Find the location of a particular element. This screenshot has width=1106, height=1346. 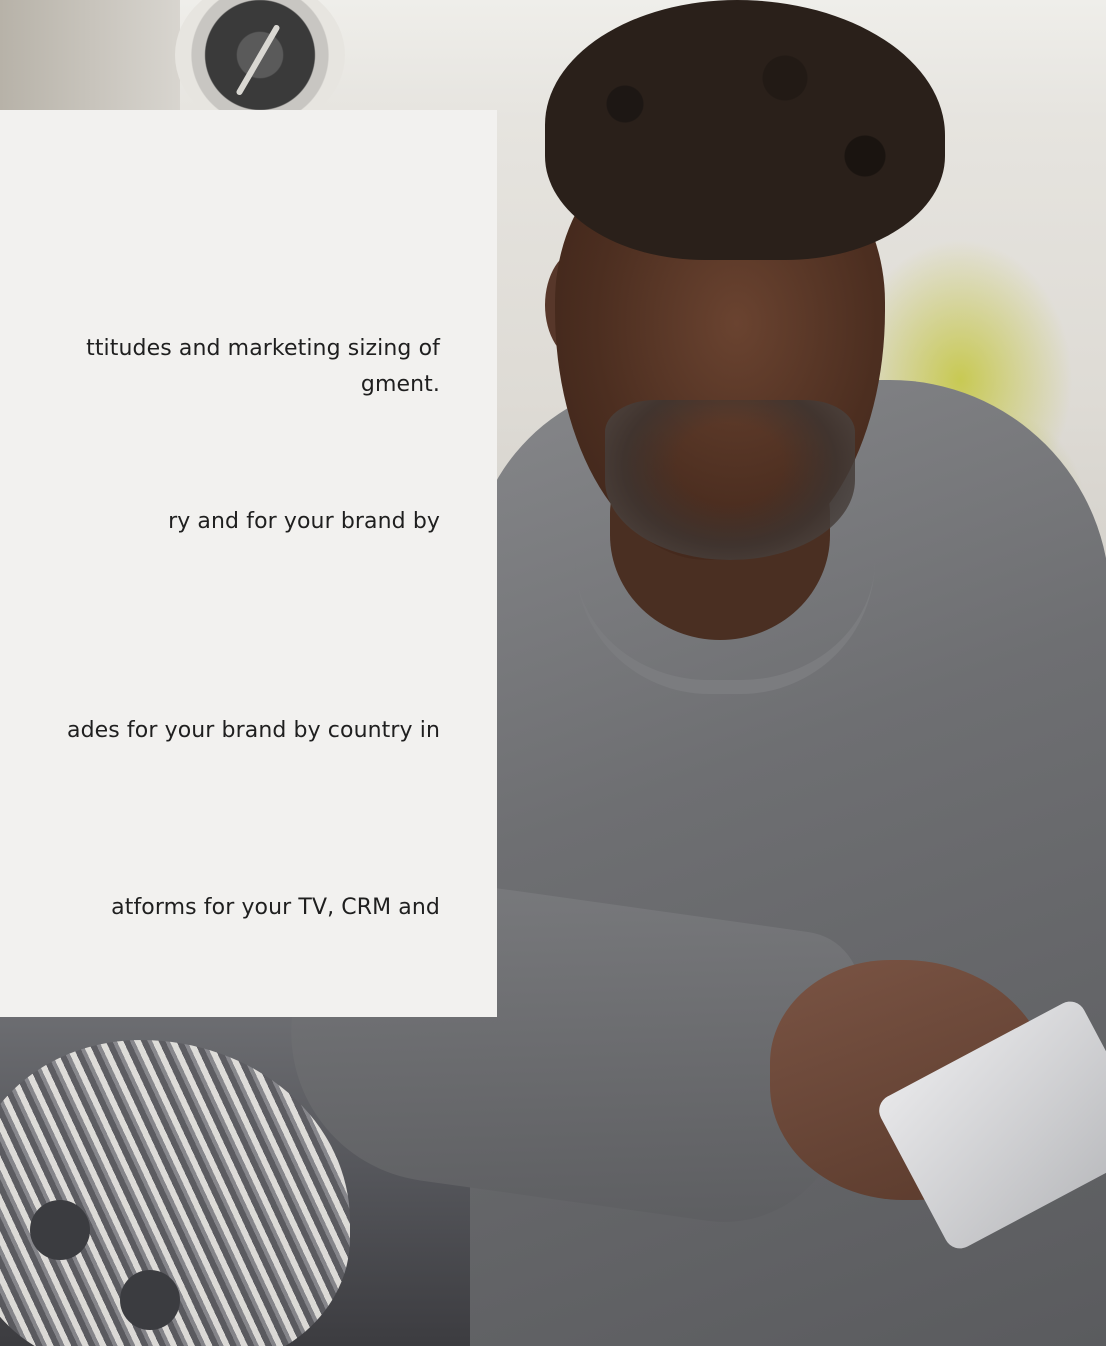

panel-text-line: ttitudes and marketing sizing of is located at coordinates (263, 348).